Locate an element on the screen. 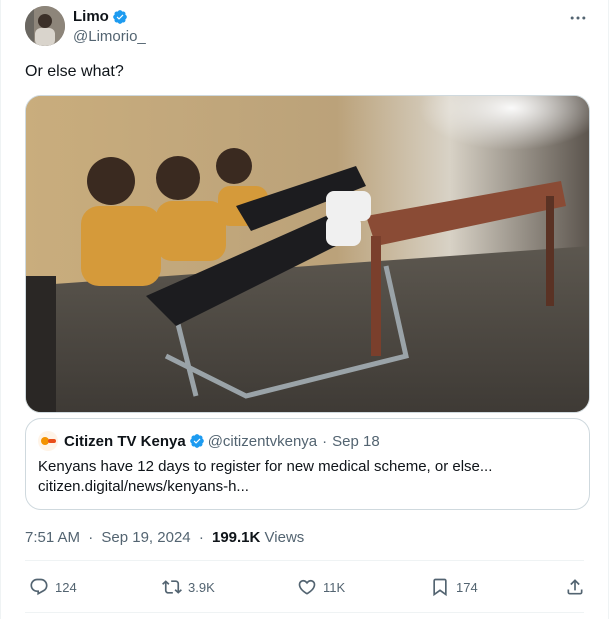 The height and width of the screenshot is (619, 615). action-bar: 124 3.9K 11K 174 is located at coordinates (307, 587).